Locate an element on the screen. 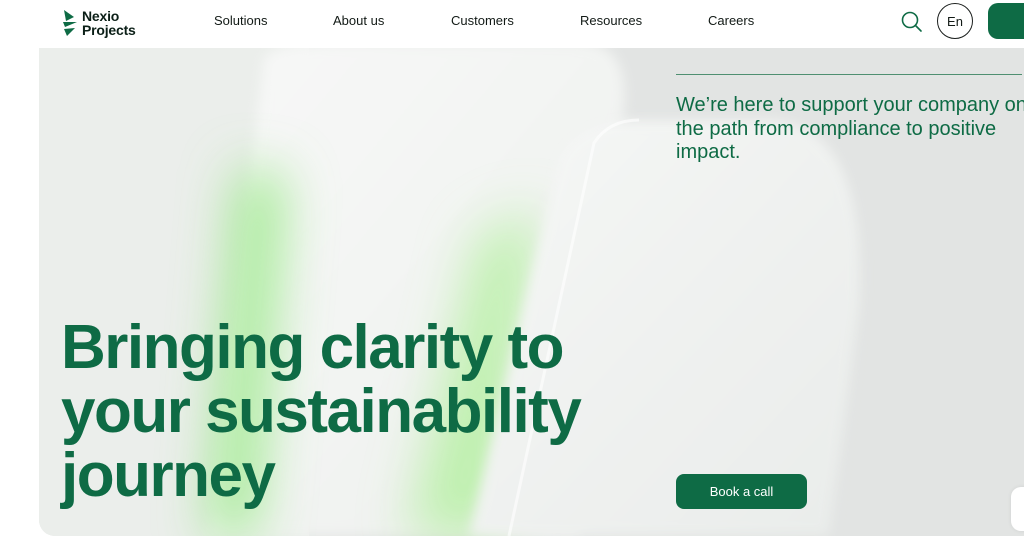  hero-divider is located at coordinates (849, 74).